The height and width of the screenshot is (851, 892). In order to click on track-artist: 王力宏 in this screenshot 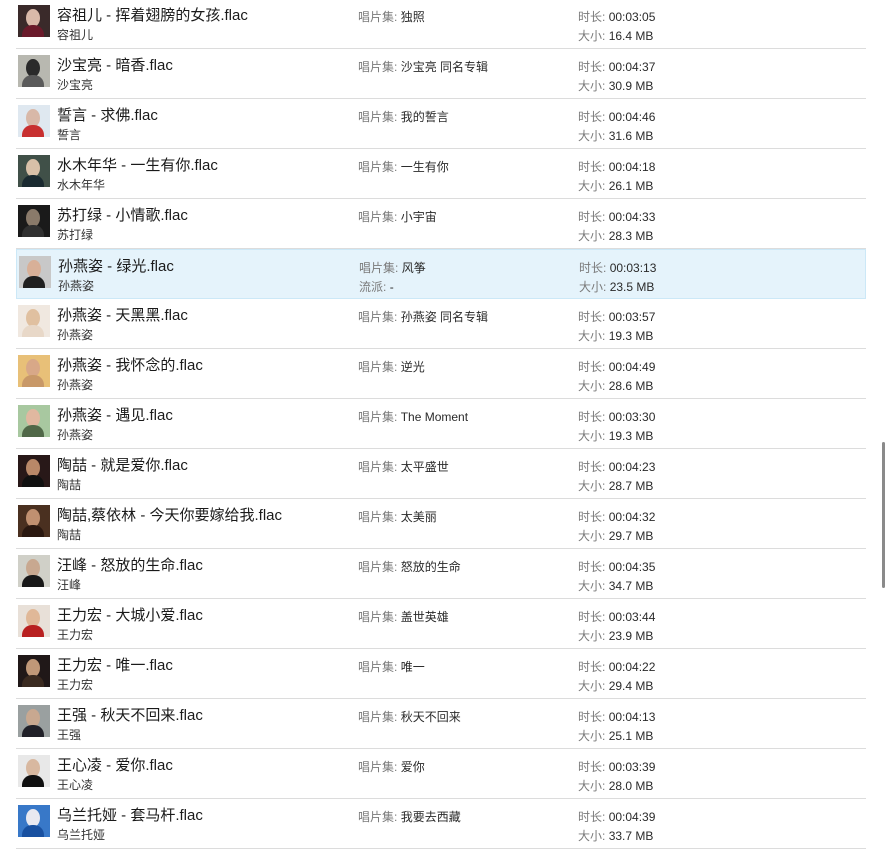, I will do `click(75, 635)`.